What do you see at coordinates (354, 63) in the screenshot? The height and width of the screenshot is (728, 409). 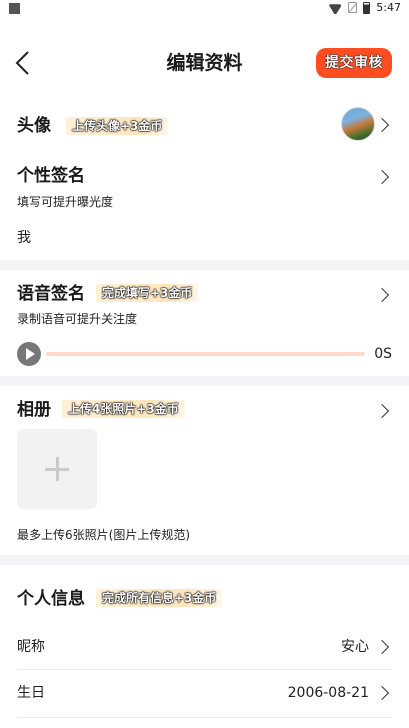 I see `submit-review-button: 提交审核` at bounding box center [354, 63].